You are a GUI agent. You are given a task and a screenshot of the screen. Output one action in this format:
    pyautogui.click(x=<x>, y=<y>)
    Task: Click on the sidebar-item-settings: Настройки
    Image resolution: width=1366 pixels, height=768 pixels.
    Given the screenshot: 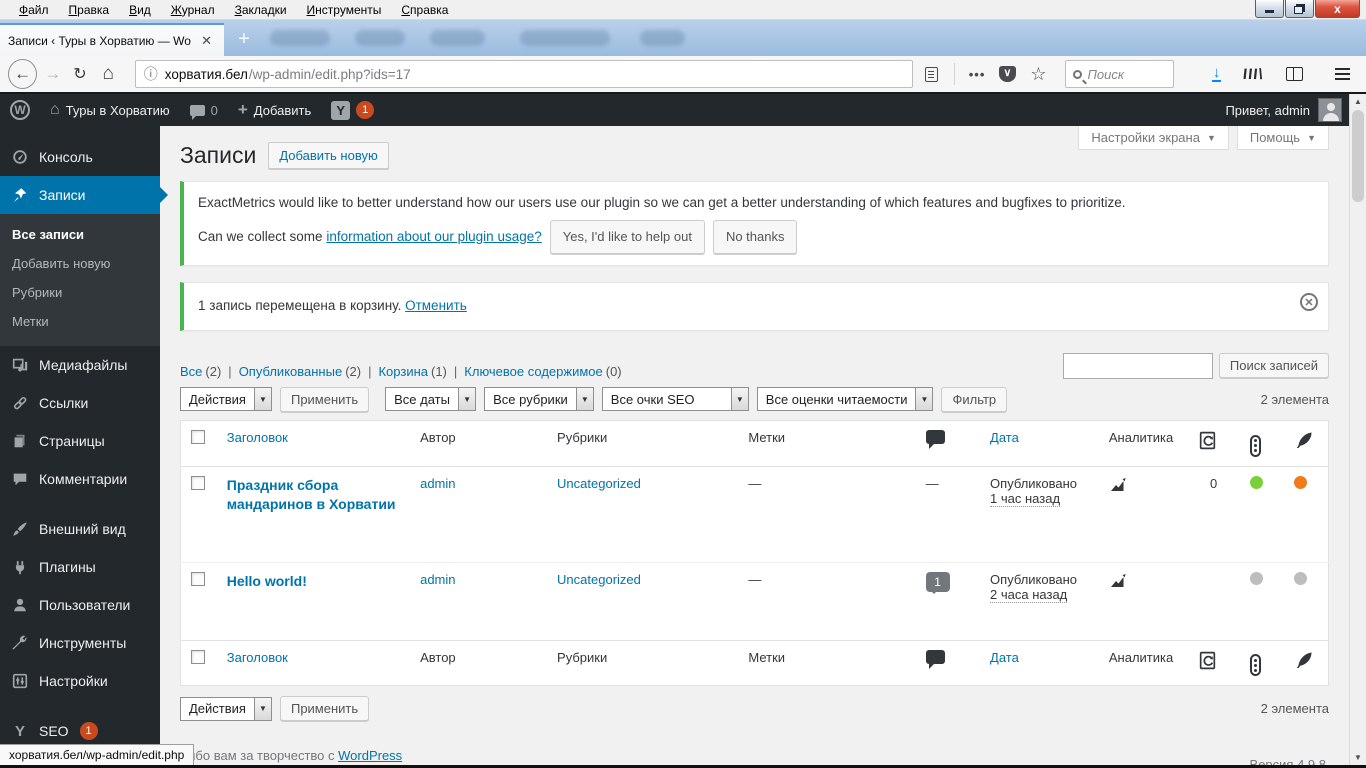 What is the action you would take?
    pyautogui.click(x=80, y=681)
    